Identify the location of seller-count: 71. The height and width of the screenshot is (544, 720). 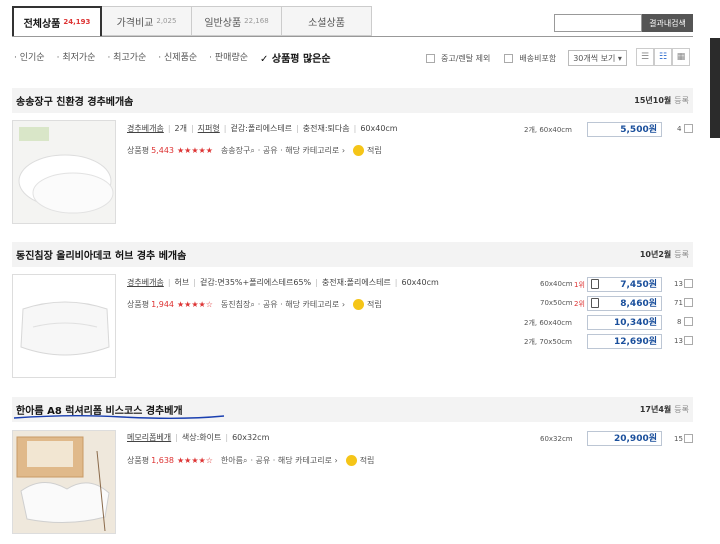
(678, 303).